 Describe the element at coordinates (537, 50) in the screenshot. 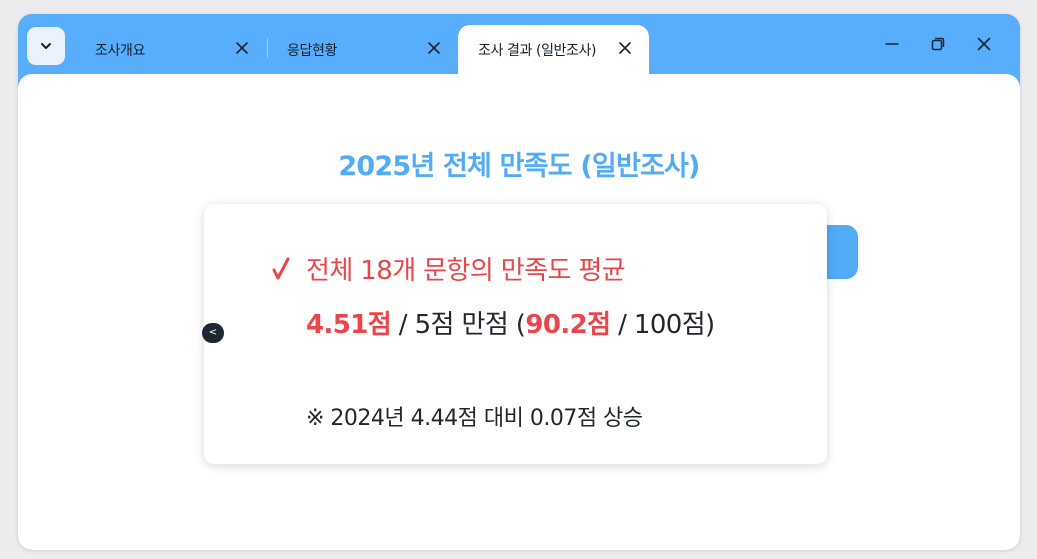

I see `tab-label: 조사 결과 (일반조사)` at that location.